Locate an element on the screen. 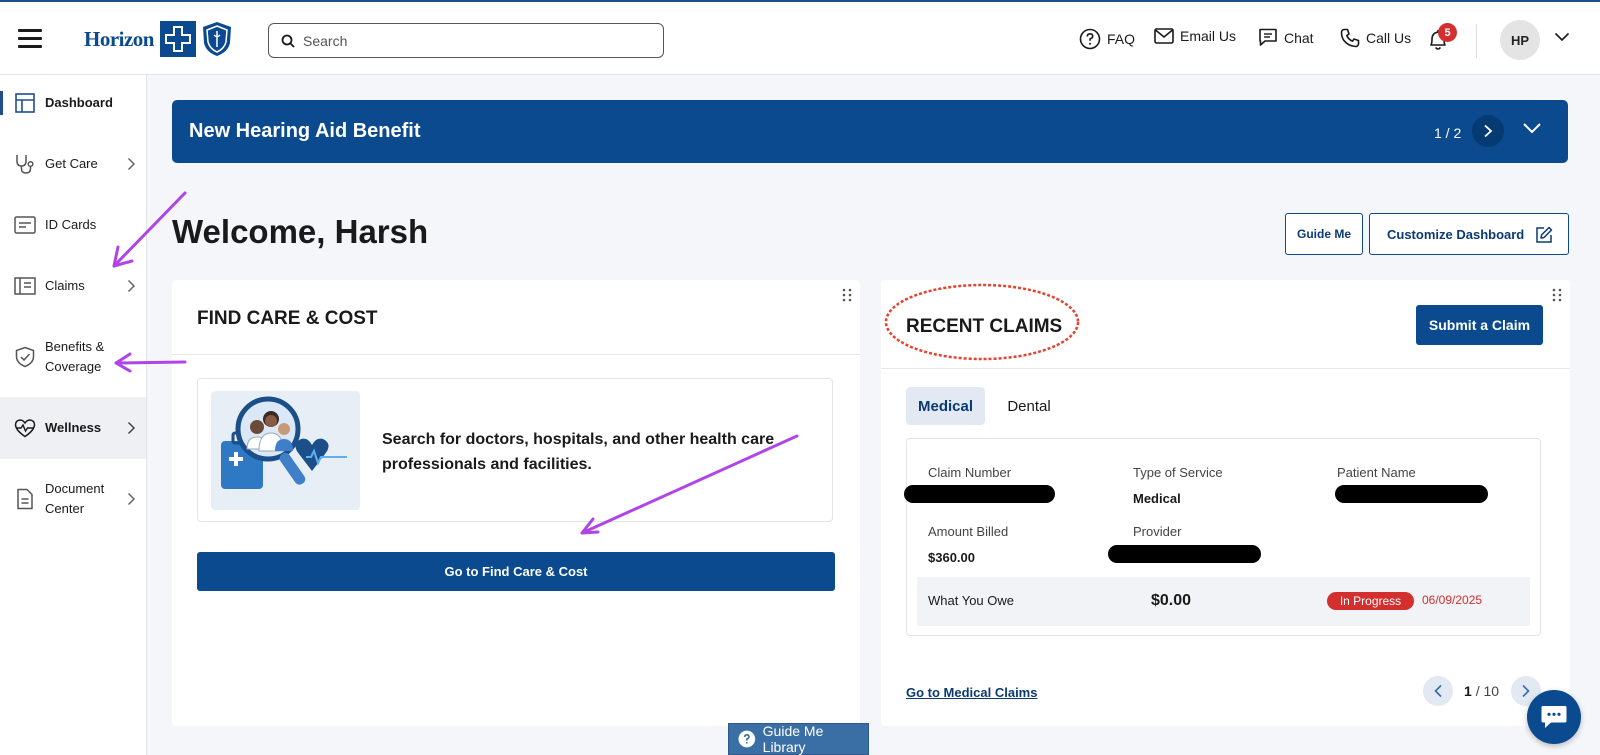  banner-next-button is located at coordinates (1488, 131).